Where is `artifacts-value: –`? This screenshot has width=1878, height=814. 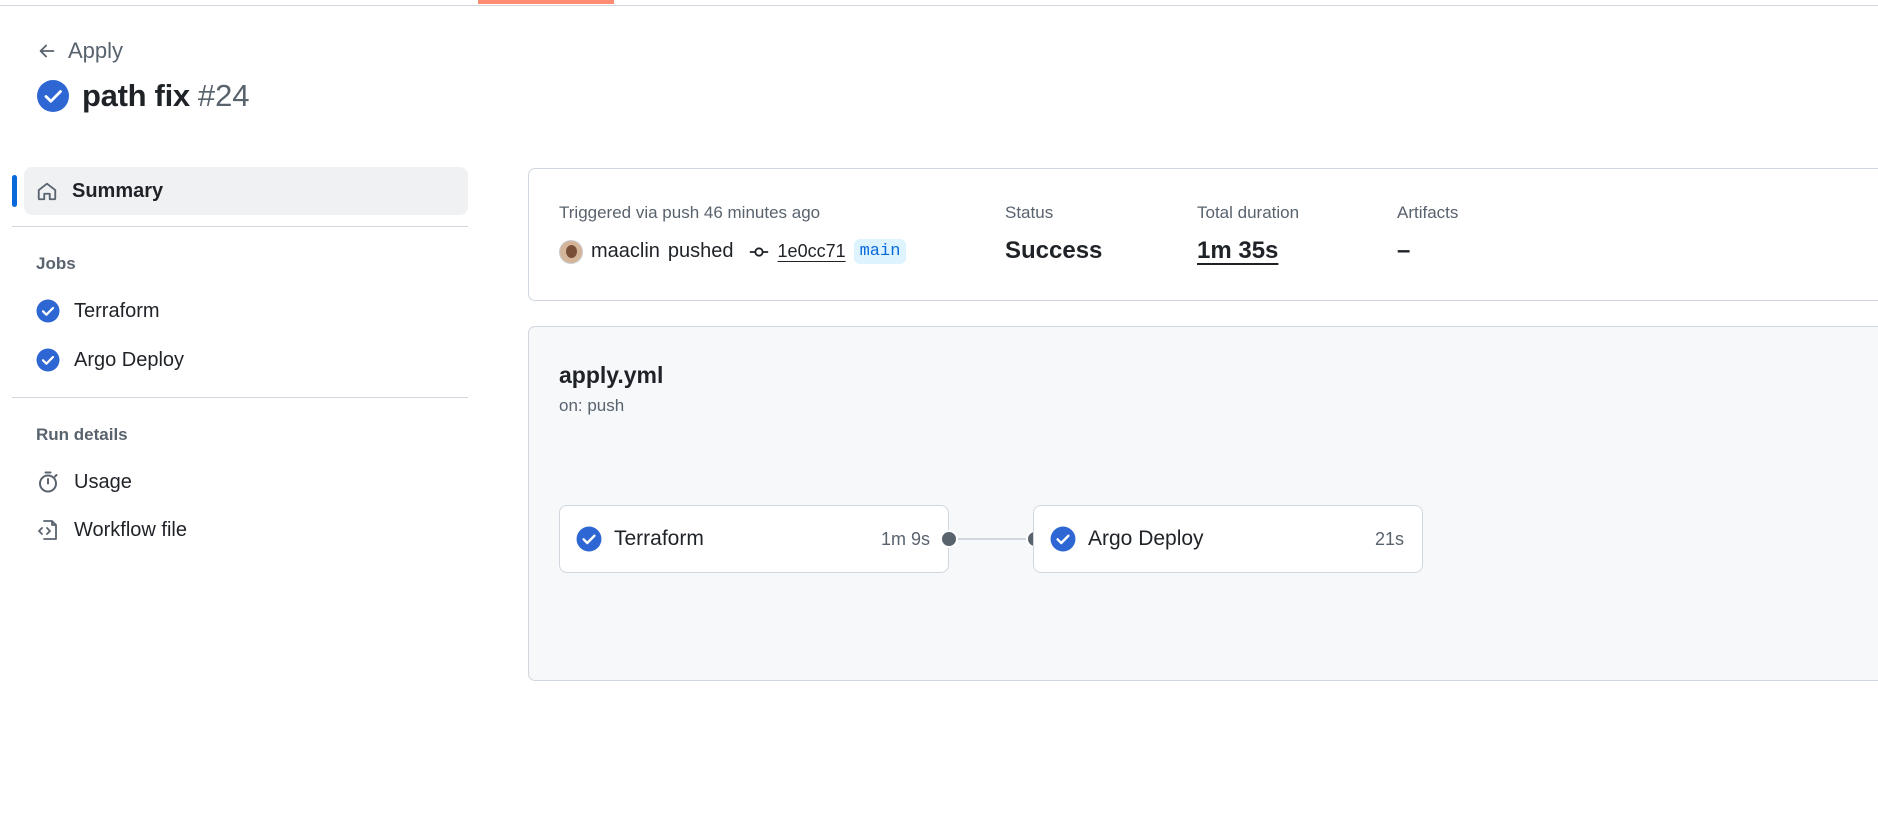 artifacts-value: – is located at coordinates (1404, 250).